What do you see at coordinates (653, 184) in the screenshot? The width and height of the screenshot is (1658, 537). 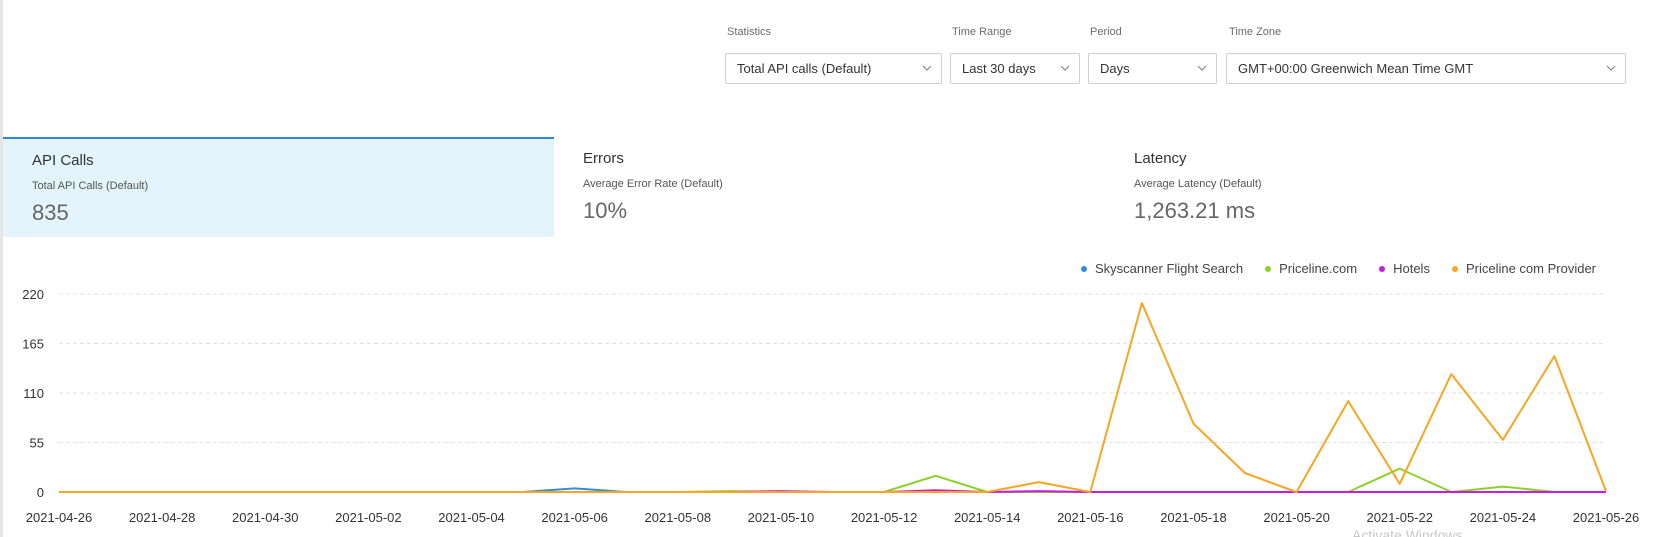 I see `kpi-subtitle: Average Error Rate (Default)` at bounding box center [653, 184].